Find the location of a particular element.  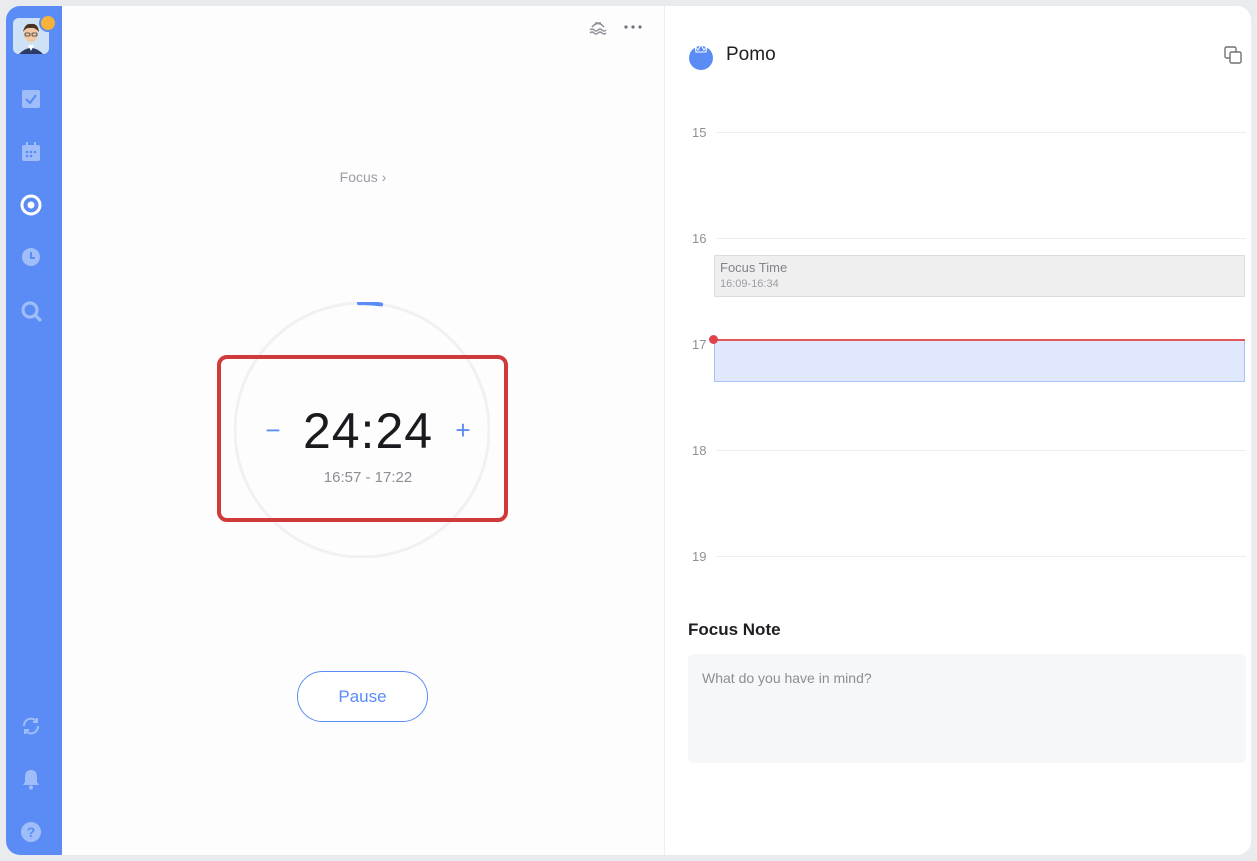

current-focus-block is located at coordinates (979, 361).